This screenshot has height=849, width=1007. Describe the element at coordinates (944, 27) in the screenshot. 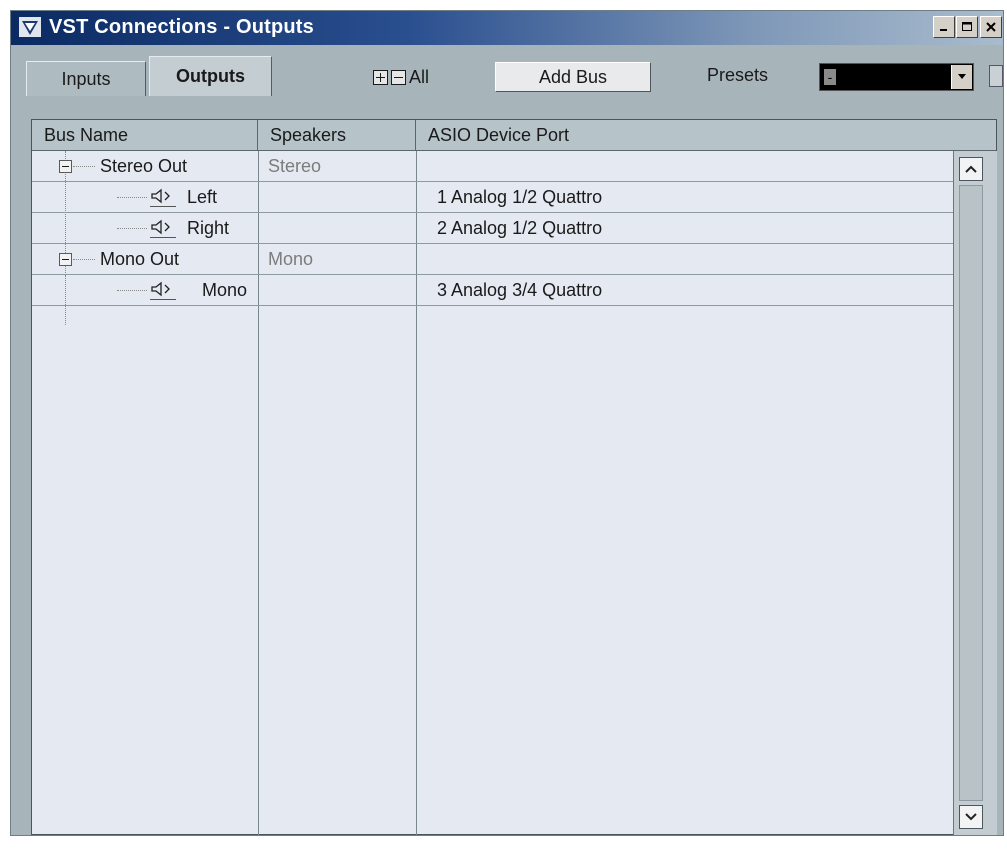

I see `minimize-button` at that location.